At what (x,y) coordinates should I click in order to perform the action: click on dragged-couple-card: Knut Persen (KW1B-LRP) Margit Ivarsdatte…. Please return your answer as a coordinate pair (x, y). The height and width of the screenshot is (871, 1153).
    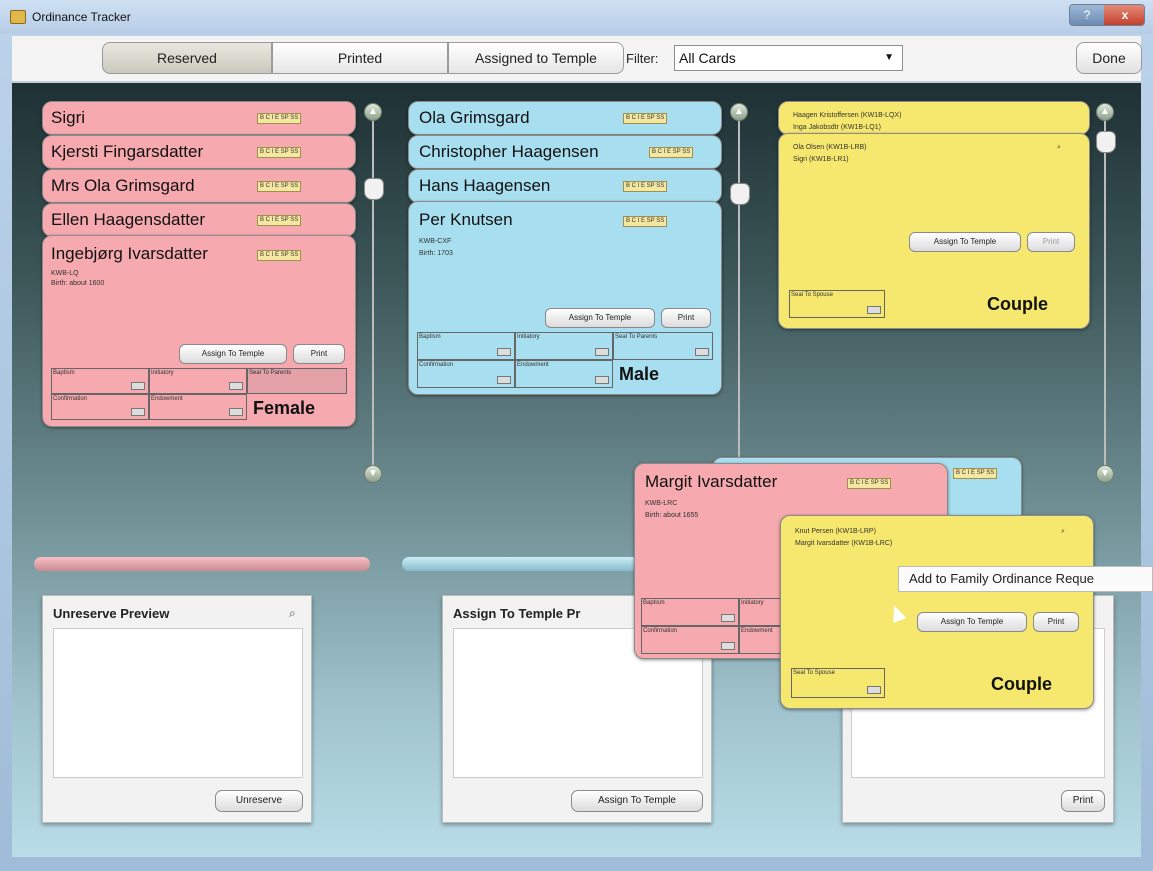
    Looking at the image, I should click on (937, 612).